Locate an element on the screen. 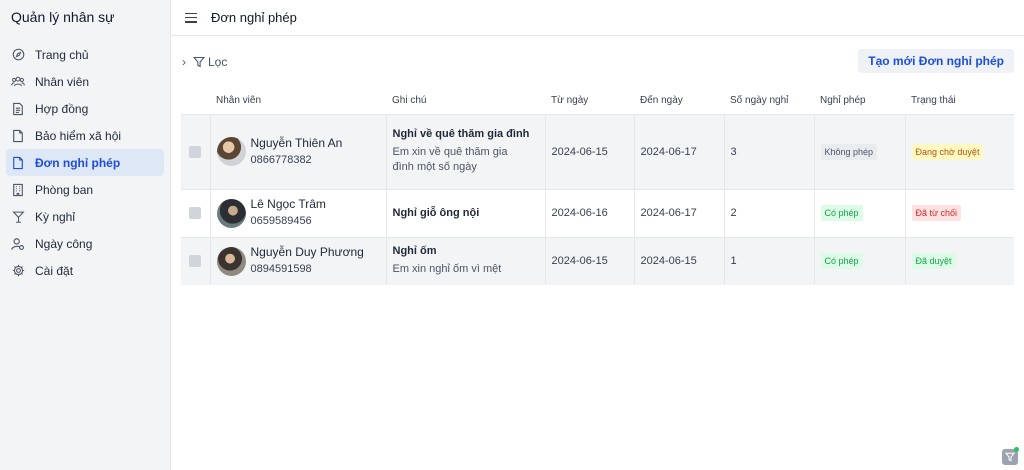 The image size is (1024, 470). app-title: Quản lý nhân sự is located at coordinates (63, 17).